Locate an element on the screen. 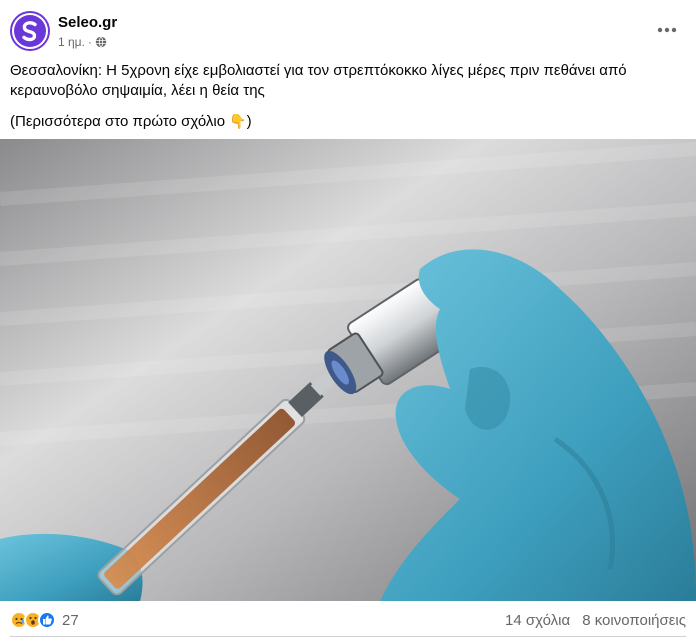 Image resolution: width=696 pixels, height=642 pixels. seleo-logo-icon is located at coordinates (30, 31).